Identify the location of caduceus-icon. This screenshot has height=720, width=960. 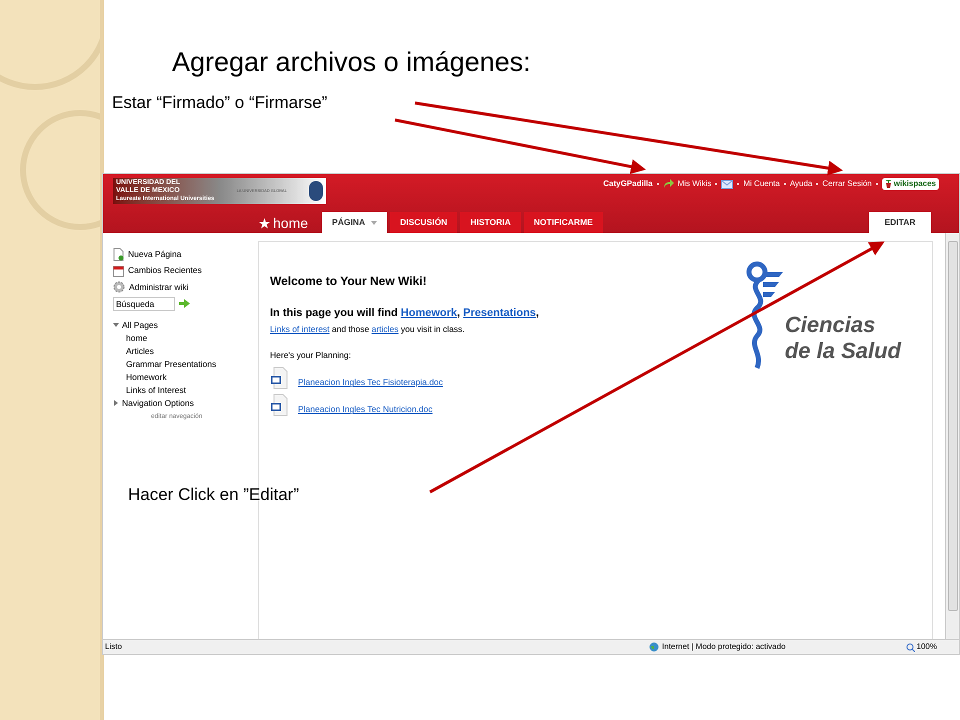
(763, 315).